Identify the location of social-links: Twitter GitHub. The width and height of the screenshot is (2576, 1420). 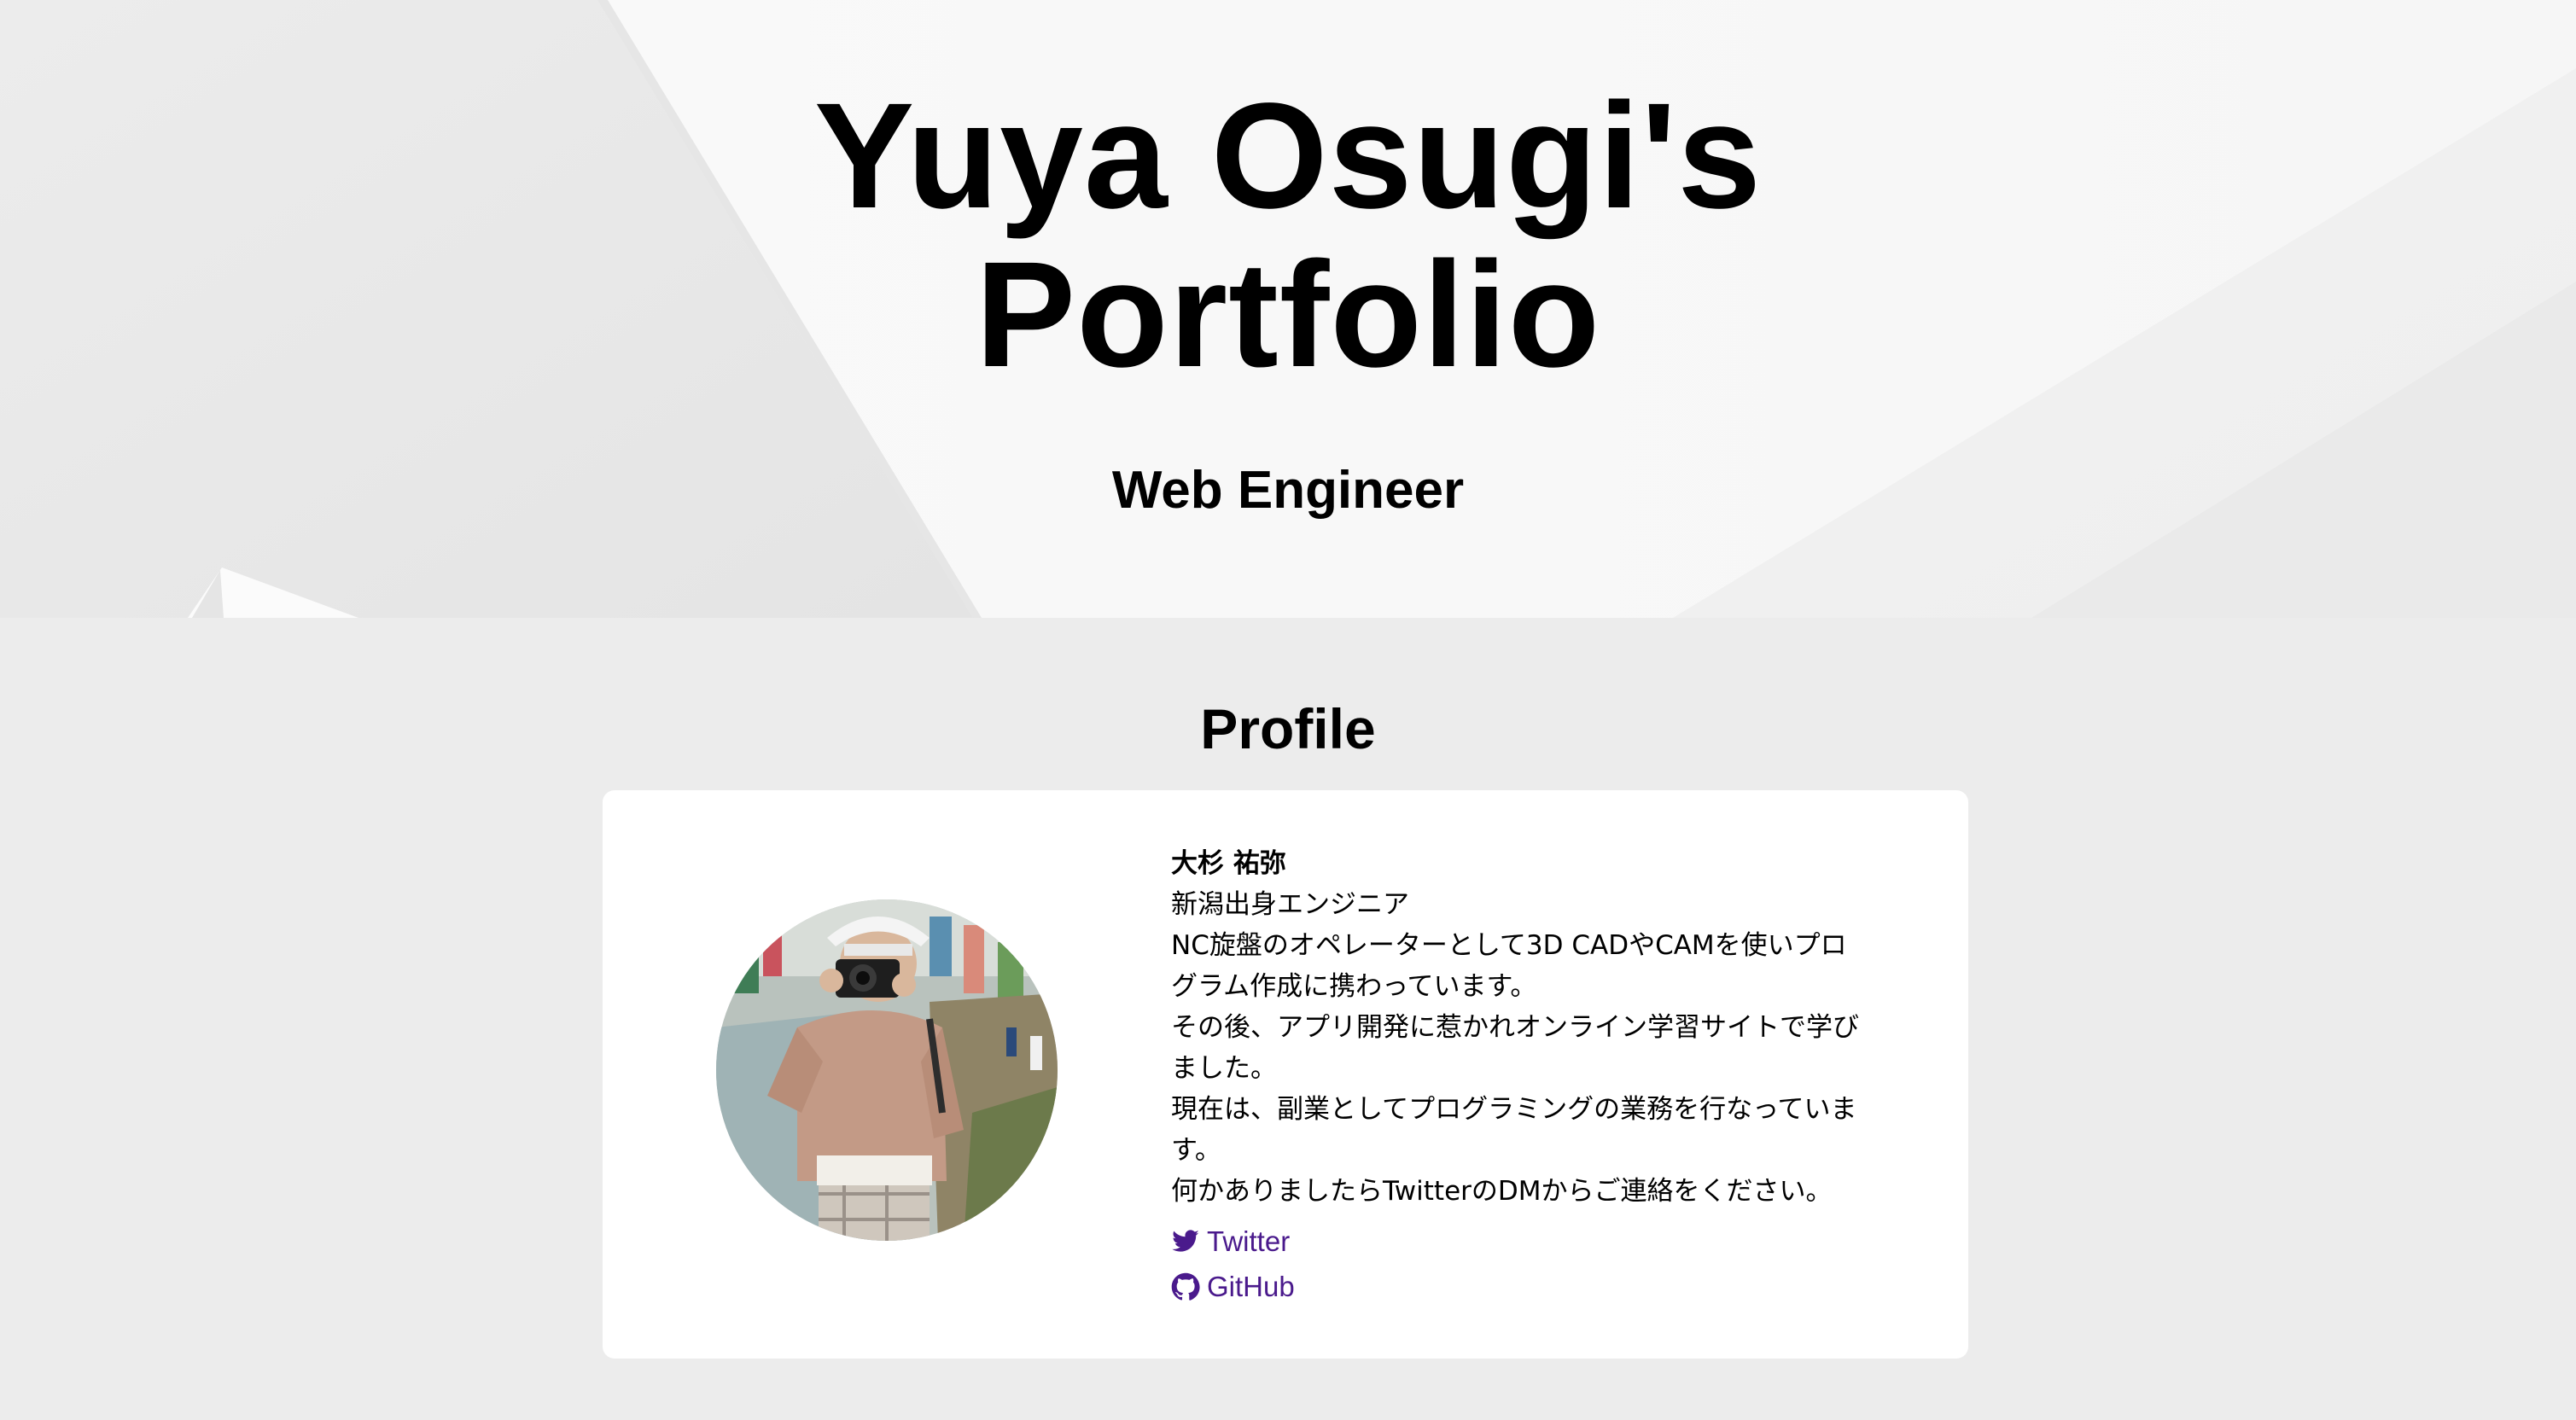
(1521, 1264).